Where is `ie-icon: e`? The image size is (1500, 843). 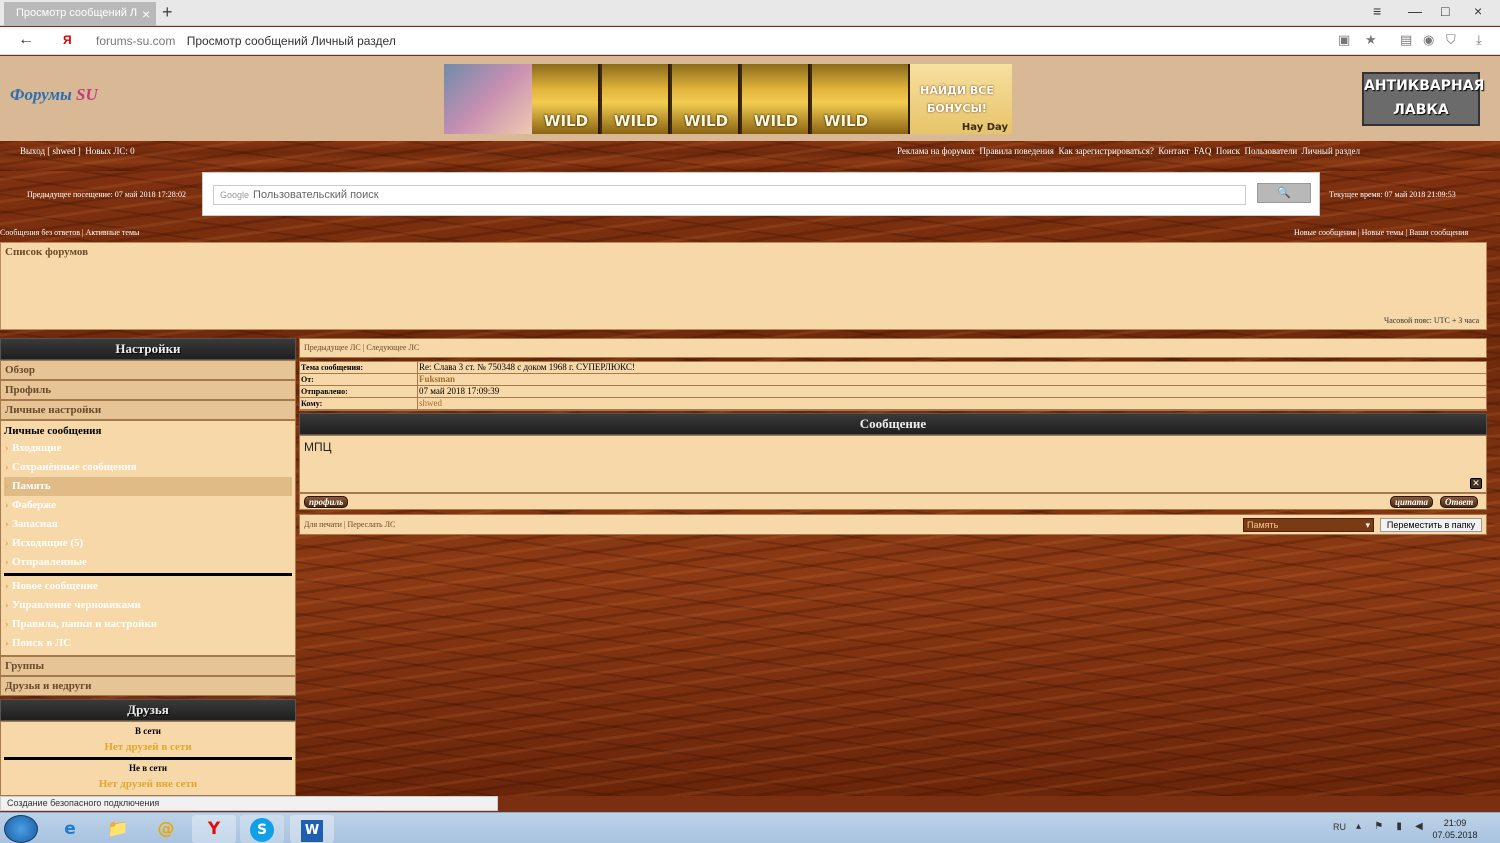
ie-icon: e is located at coordinates (70, 829).